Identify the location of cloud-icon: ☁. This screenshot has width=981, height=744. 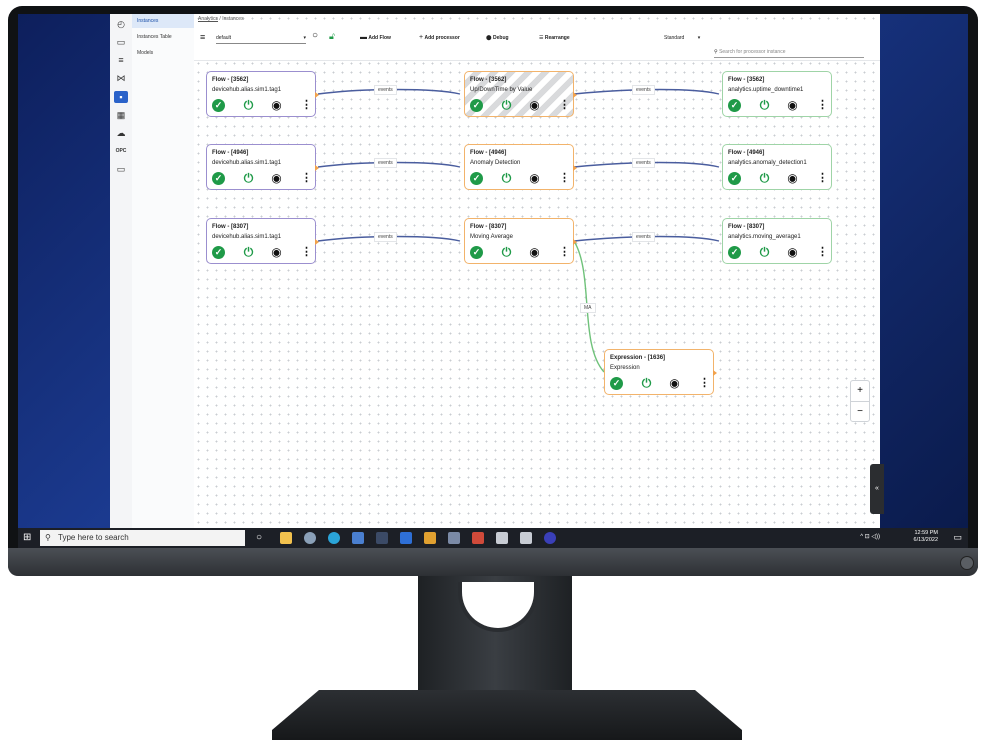
(121, 133).